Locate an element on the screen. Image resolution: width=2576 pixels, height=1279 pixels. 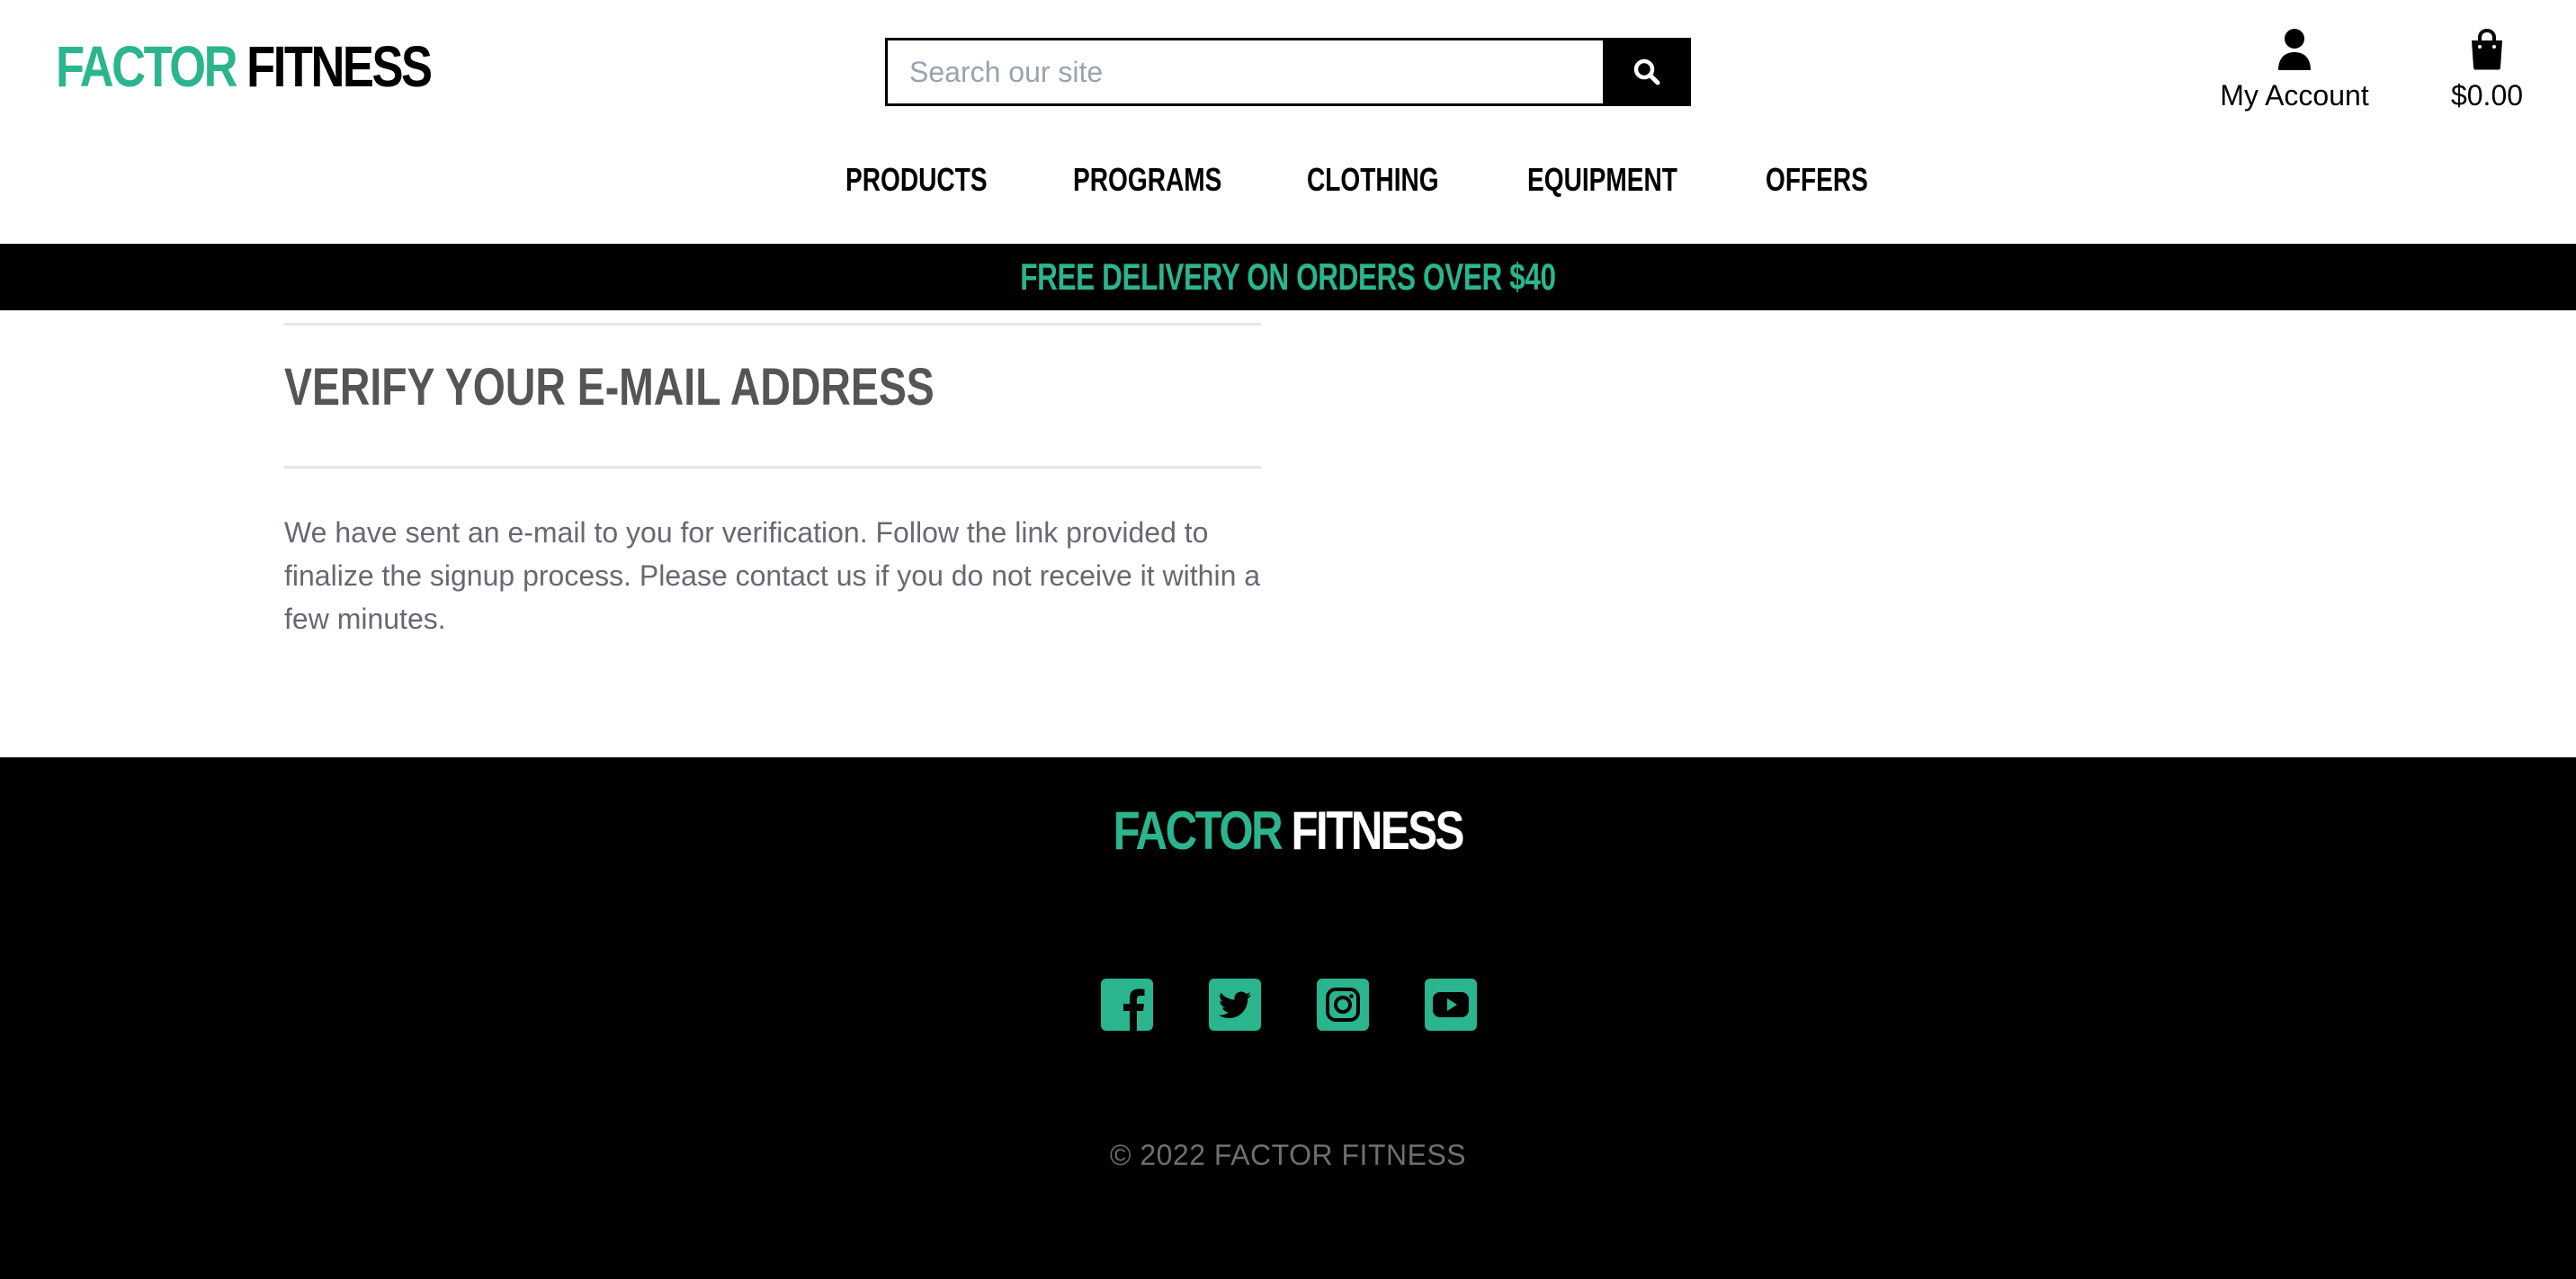
social-links is located at coordinates (1288, 1006).